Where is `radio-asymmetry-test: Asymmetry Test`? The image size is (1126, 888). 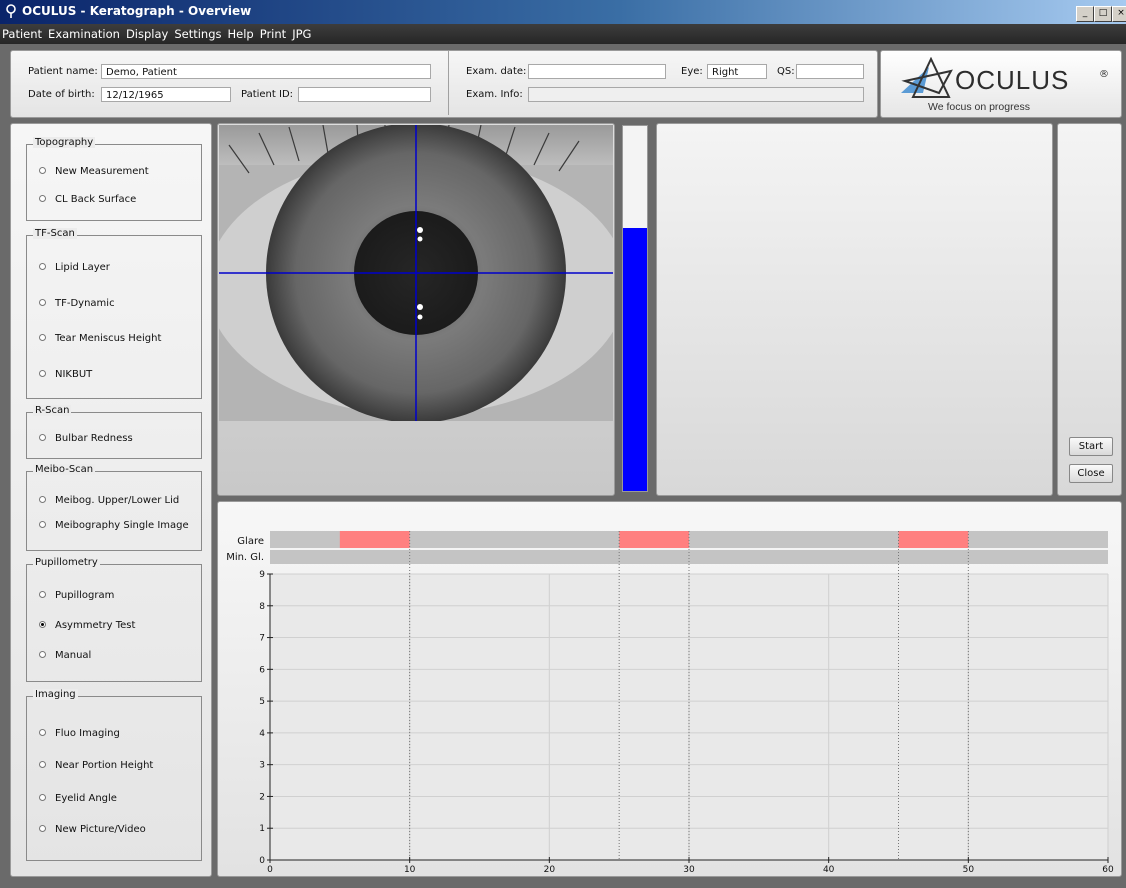
radio-asymmetry-test: Asymmetry Test is located at coordinates (87, 625).